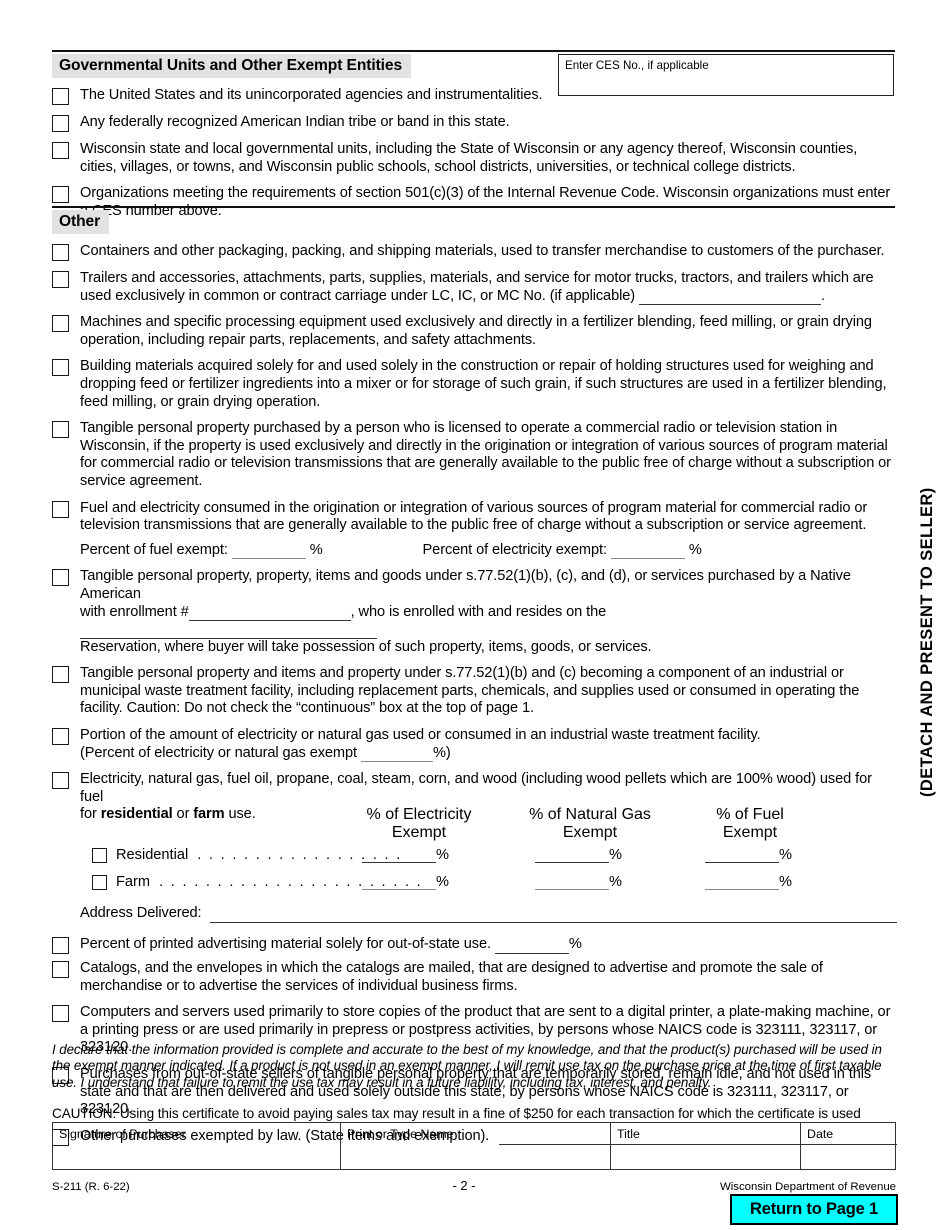 This screenshot has width=950, height=1230. What do you see at coordinates (60, 252) in the screenshot?
I see `checkbox-containers` at bounding box center [60, 252].